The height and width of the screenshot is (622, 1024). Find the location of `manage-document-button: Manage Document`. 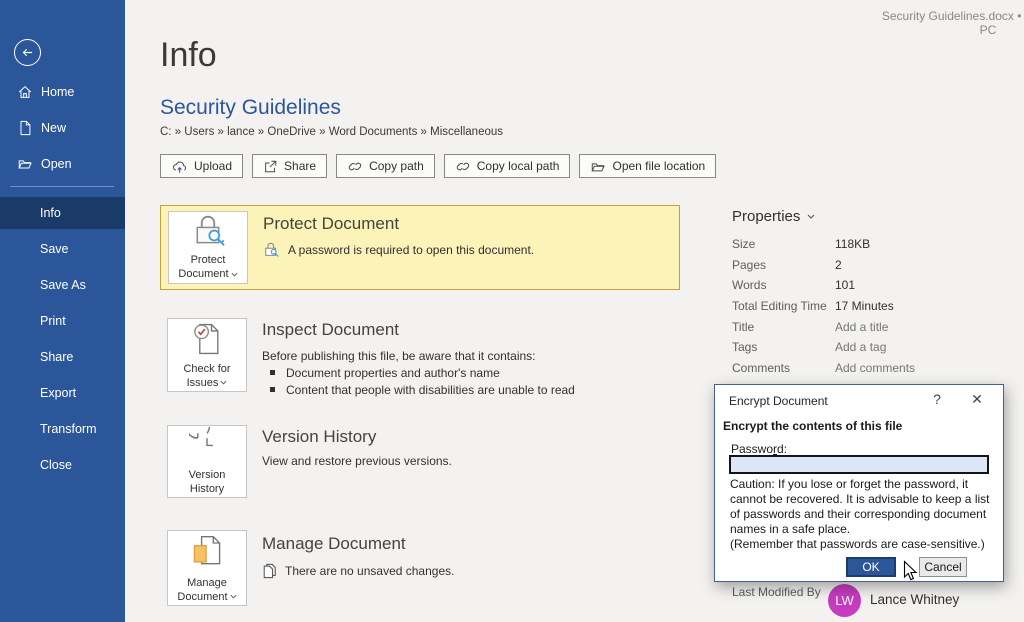

manage-document-button: Manage Document is located at coordinates (207, 568).